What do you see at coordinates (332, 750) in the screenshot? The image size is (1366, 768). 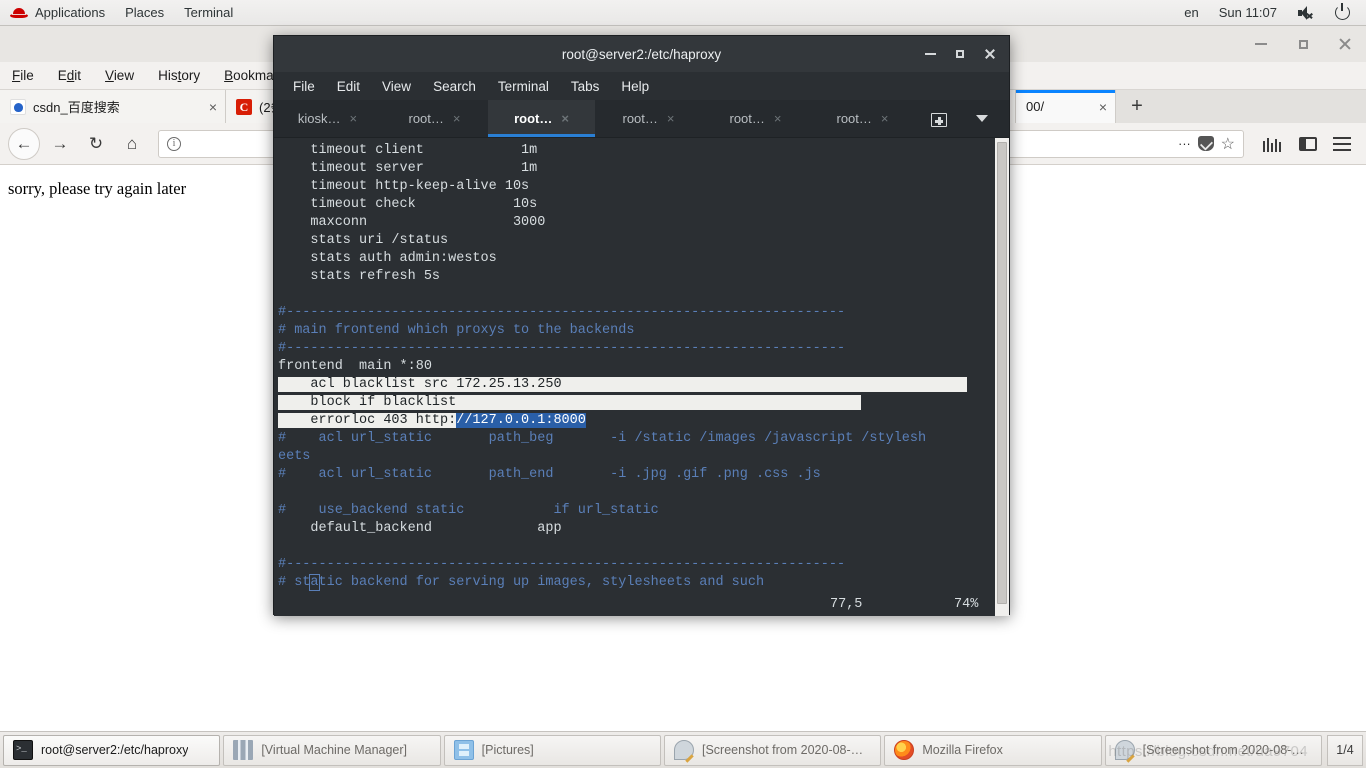 I see `taskbar-item-vmm: [Virtual Machine Manager]` at bounding box center [332, 750].